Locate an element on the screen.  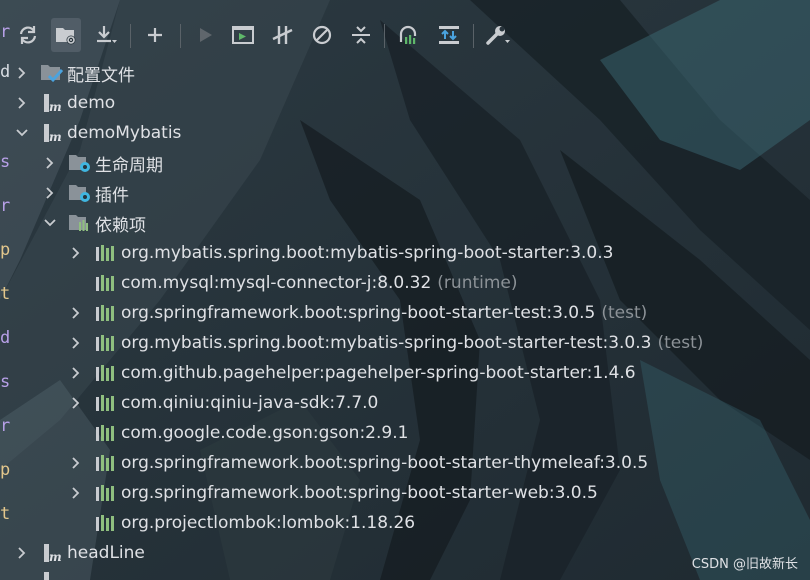
editor-gutter-fragment: r d s r p t d s r p t is located at coordinates (5, 290).